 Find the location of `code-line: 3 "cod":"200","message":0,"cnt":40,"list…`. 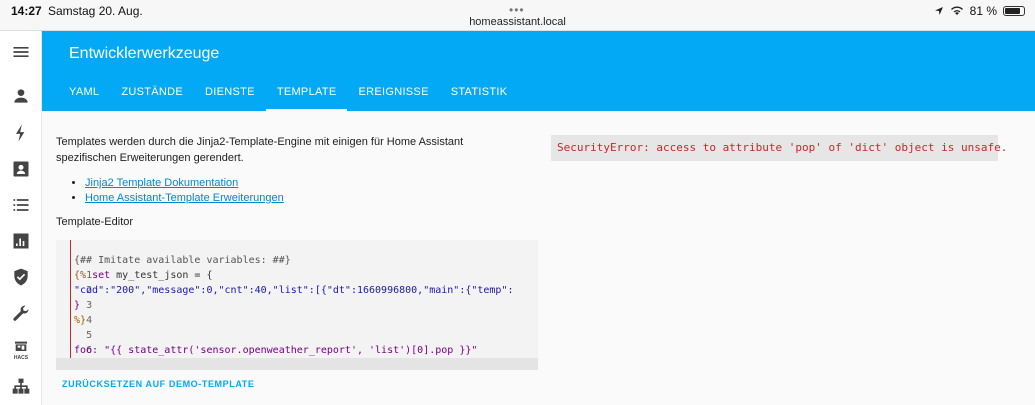

code-line: 3 "cod":"200","message":0,"cnt":40,"list… is located at coordinates (294, 298).